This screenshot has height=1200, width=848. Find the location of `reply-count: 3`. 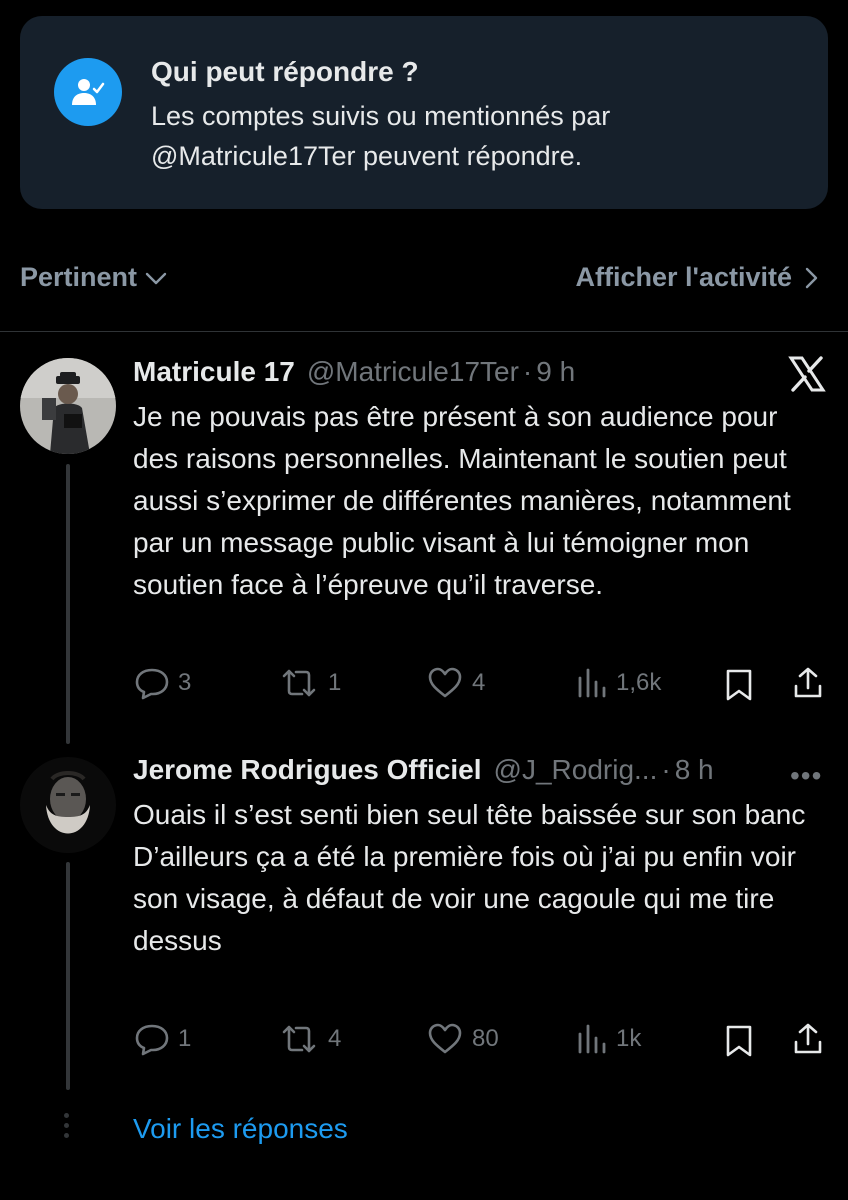

reply-count: 3 is located at coordinates (185, 682).